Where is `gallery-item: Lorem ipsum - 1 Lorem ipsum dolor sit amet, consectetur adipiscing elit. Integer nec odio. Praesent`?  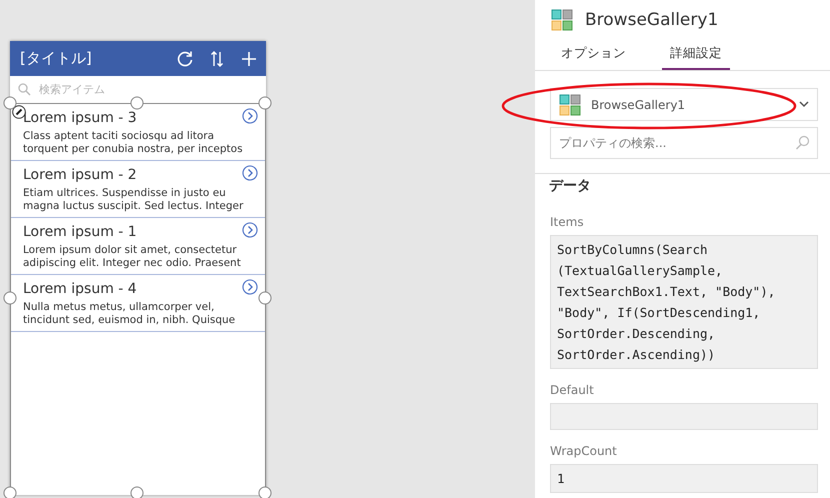
gallery-item: Lorem ipsum - 1 Lorem ipsum dolor sit amet, consectetur adipiscing elit. Integer nec odio. Praesent is located at coordinates (138, 246).